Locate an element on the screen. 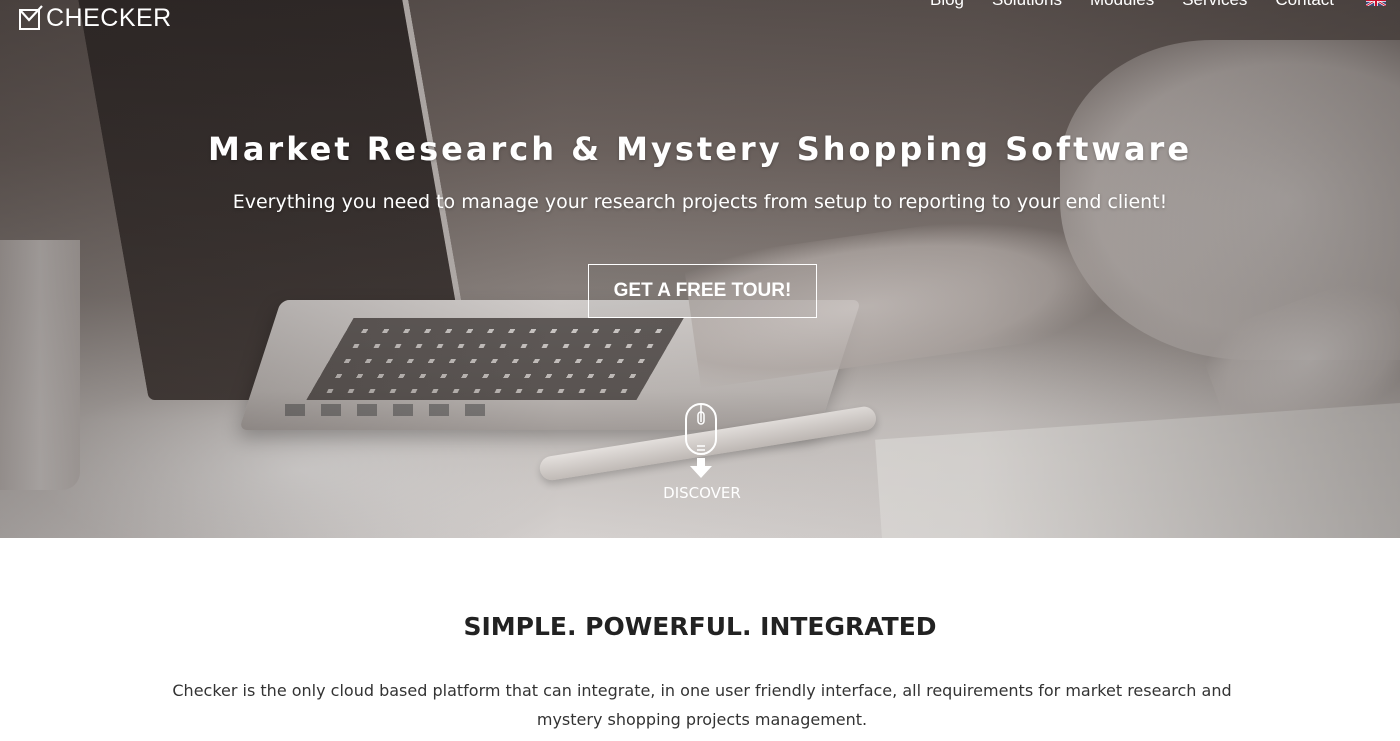 Image resolution: width=1400 pixels, height=741 pixels. section-title: SIMPLE. POWERFUL. INTEGRATED is located at coordinates (700, 626).